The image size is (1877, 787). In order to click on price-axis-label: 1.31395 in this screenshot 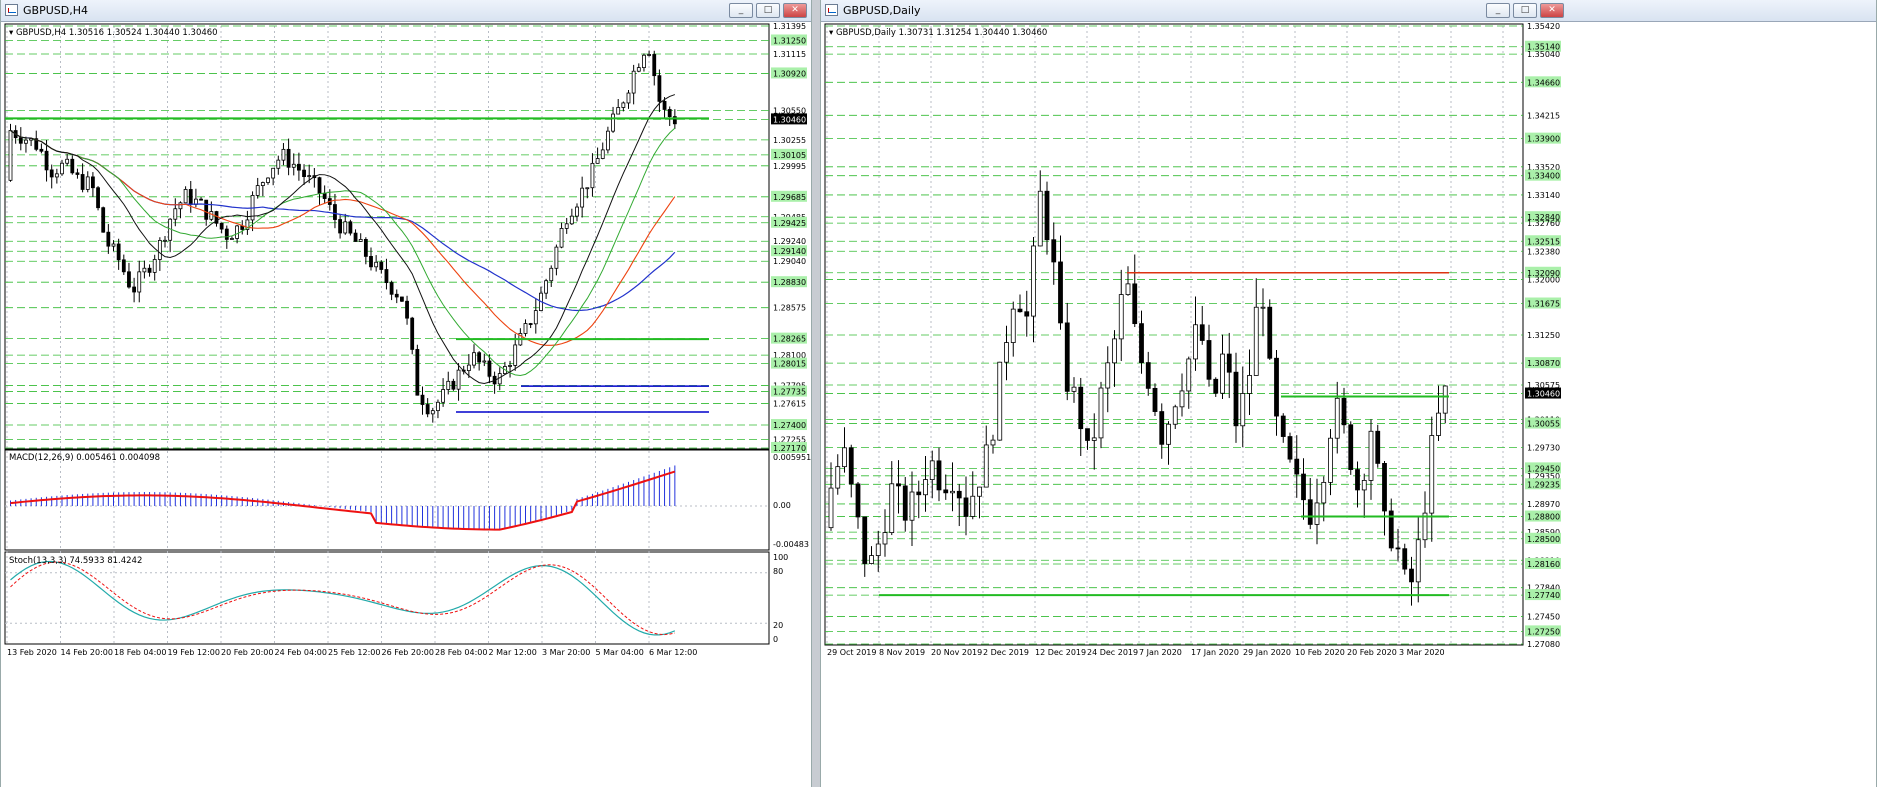, I will do `click(789, 26)`.